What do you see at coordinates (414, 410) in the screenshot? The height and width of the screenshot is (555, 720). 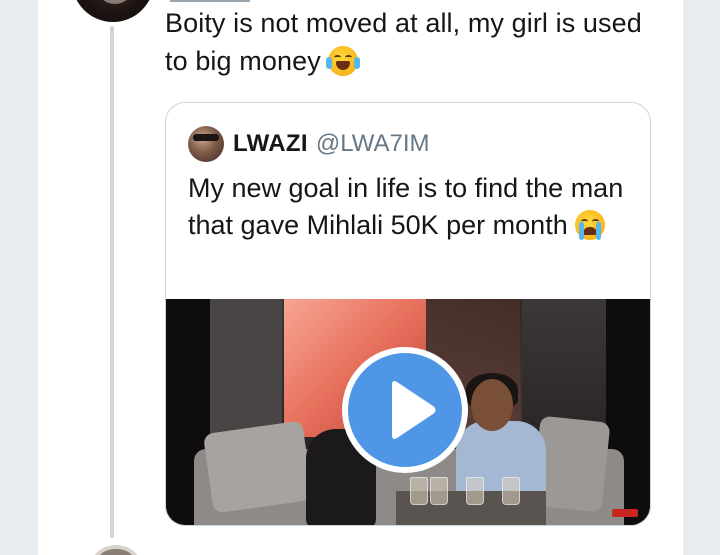 I see `play-icon` at bounding box center [414, 410].